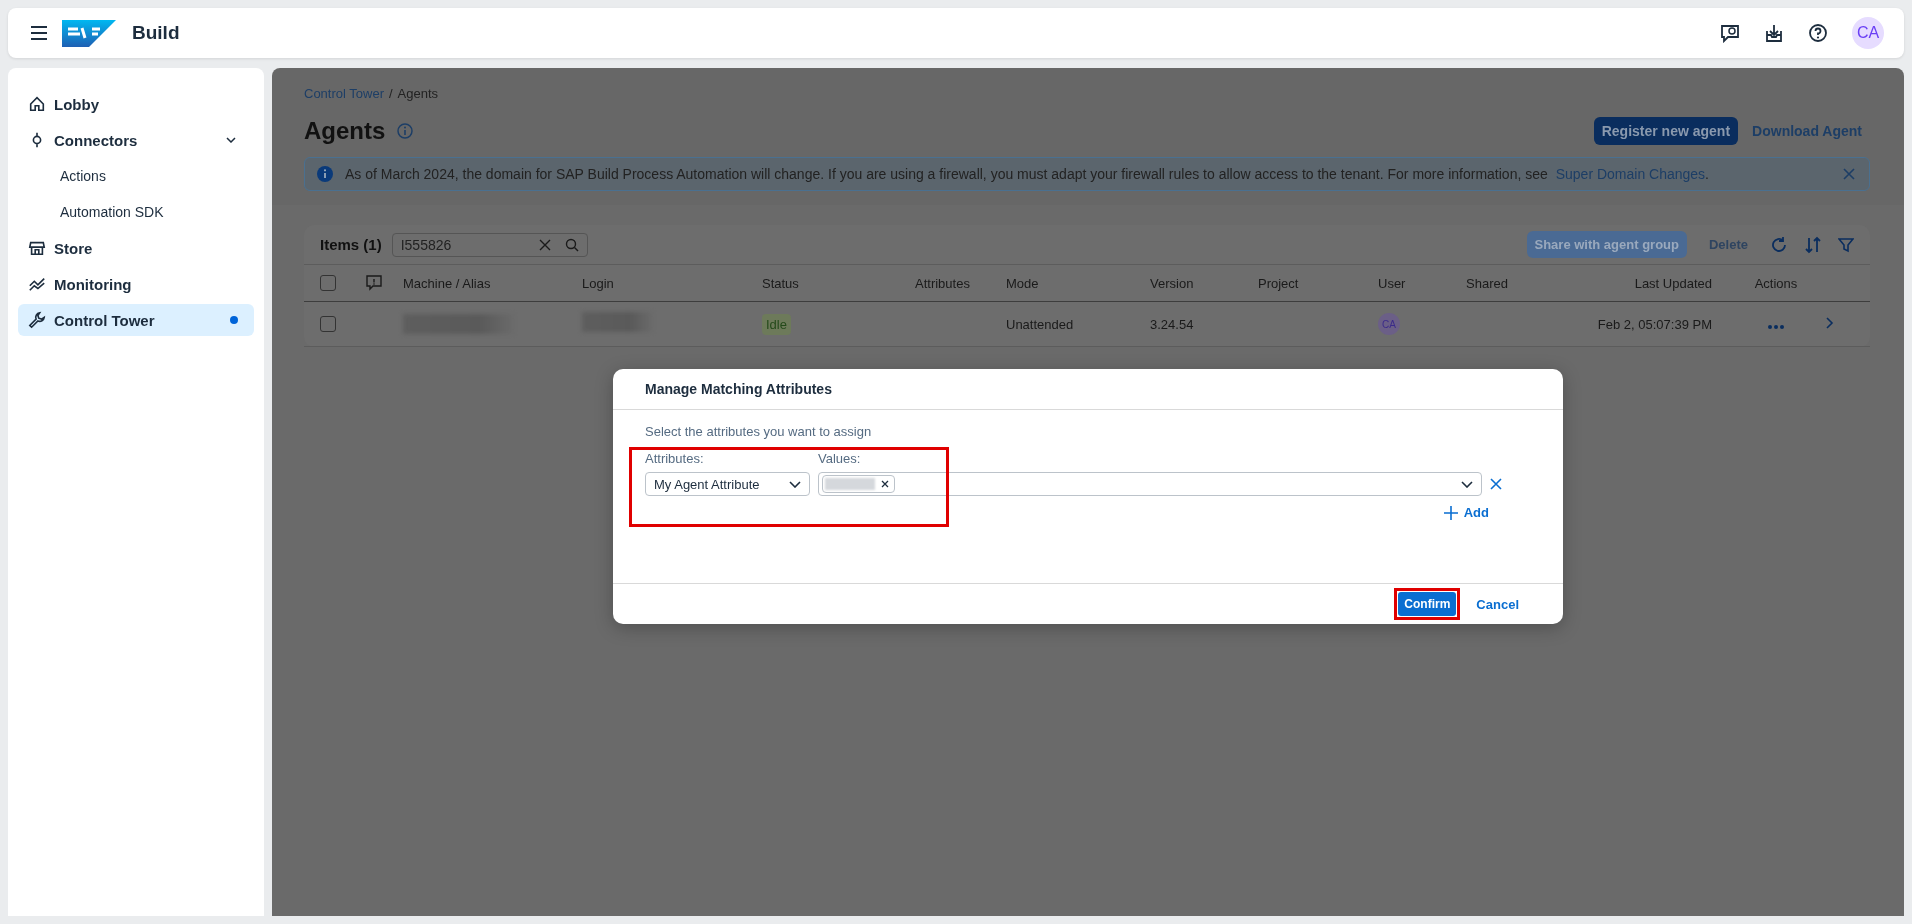 The height and width of the screenshot is (924, 1912). Describe the element at coordinates (136, 284) in the screenshot. I see `nav-item: Monitoring` at that location.